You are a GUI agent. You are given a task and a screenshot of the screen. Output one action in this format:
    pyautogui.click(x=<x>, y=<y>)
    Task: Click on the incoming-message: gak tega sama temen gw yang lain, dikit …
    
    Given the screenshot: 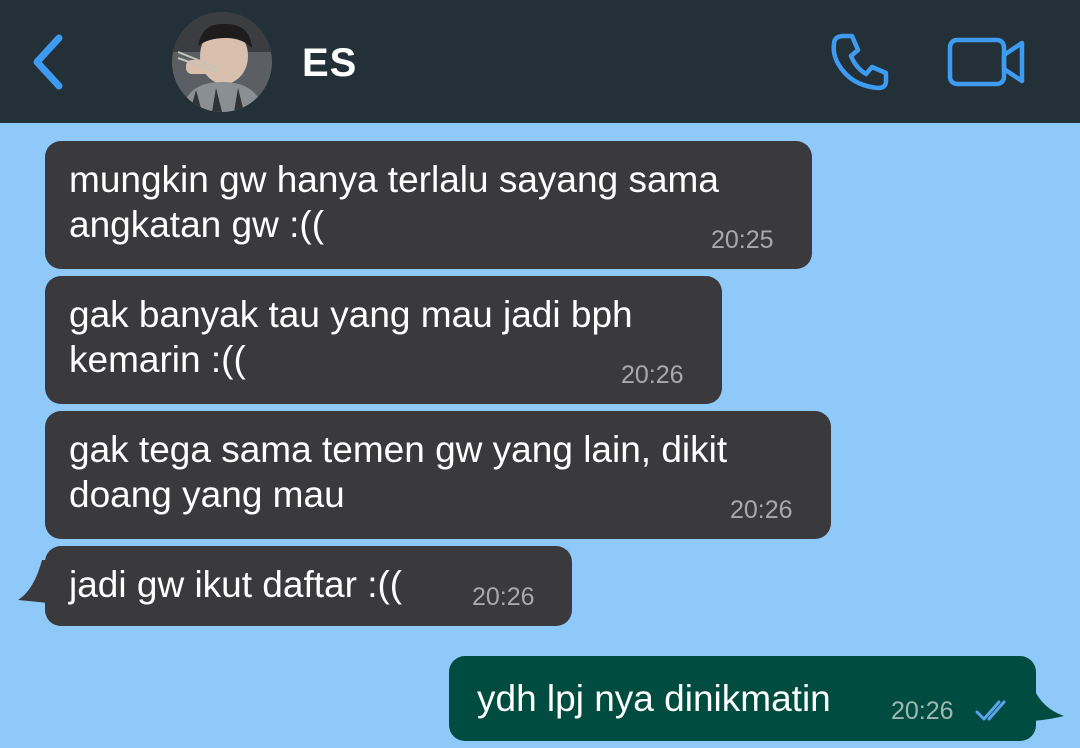 What is the action you would take?
    pyautogui.click(x=438, y=475)
    